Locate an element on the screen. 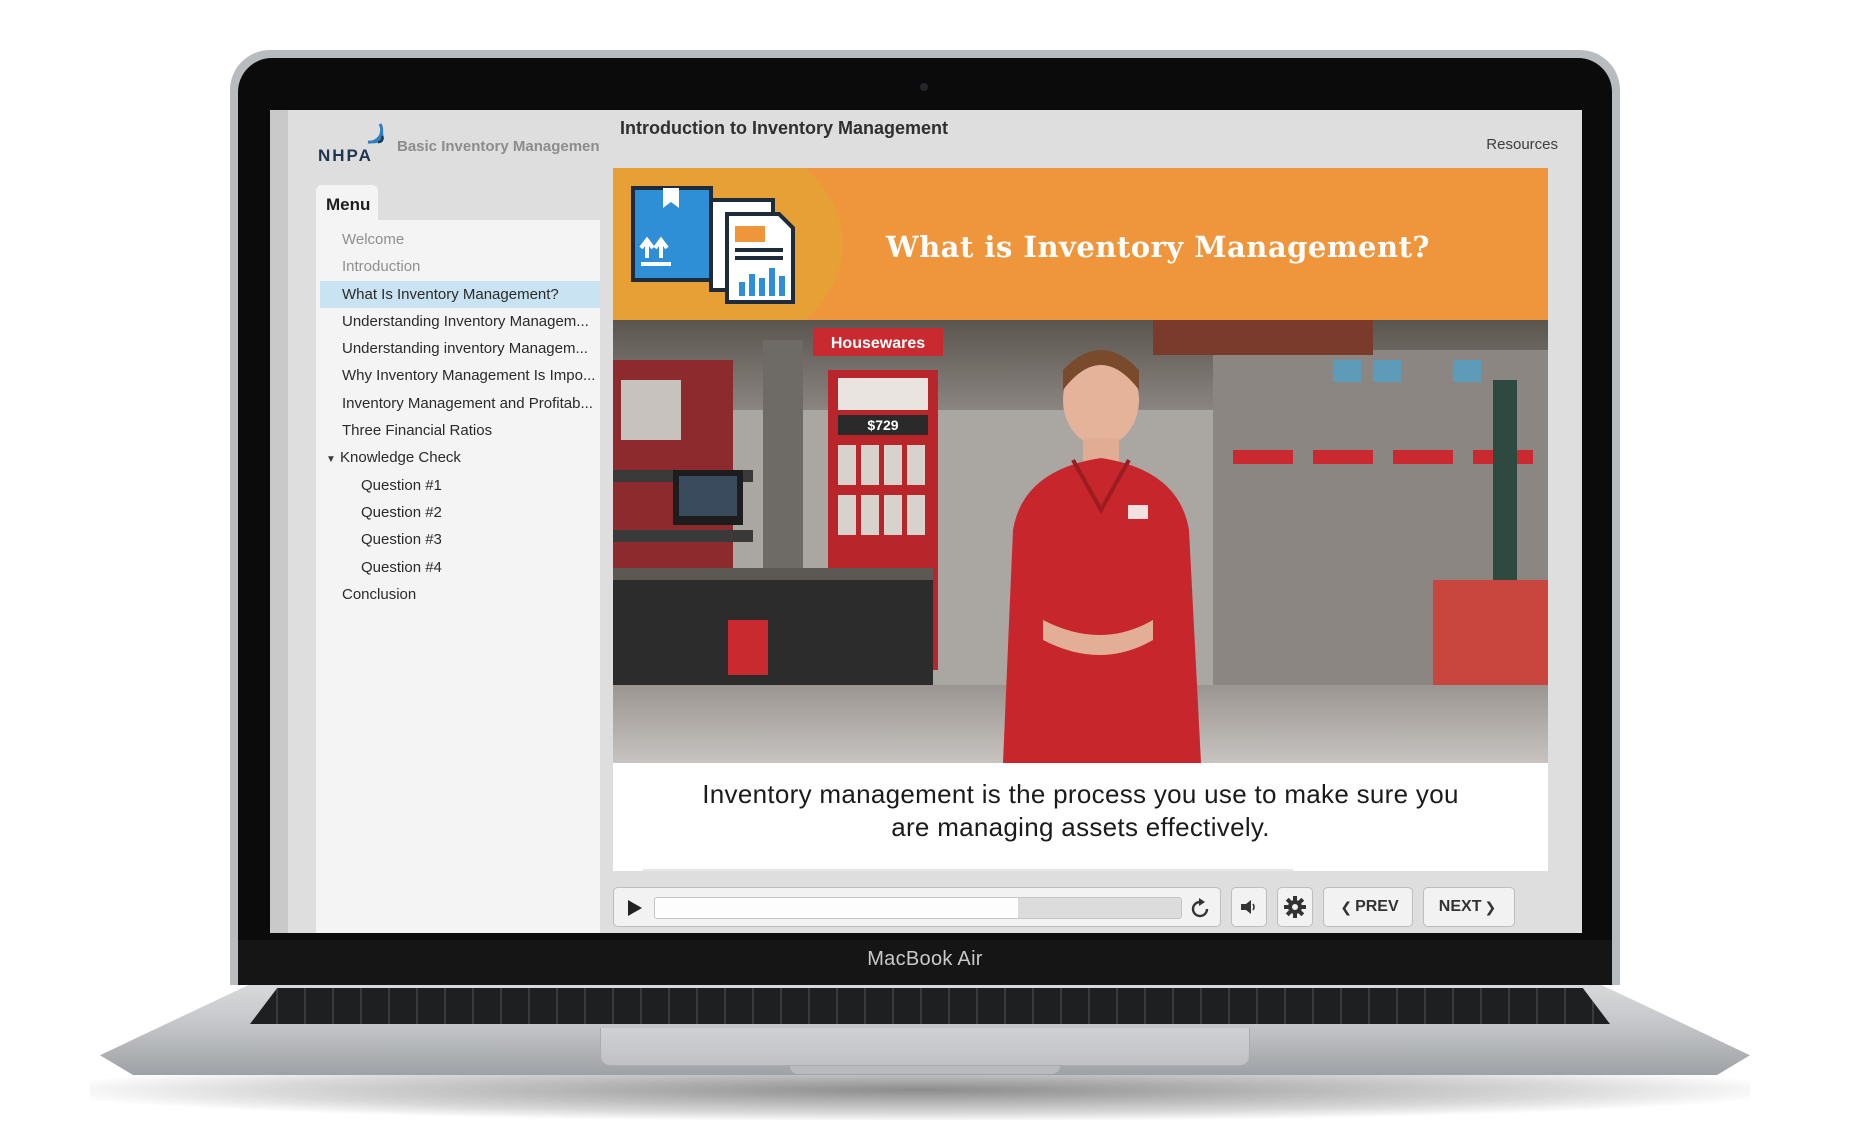  volume-icon is located at coordinates (1248, 907).